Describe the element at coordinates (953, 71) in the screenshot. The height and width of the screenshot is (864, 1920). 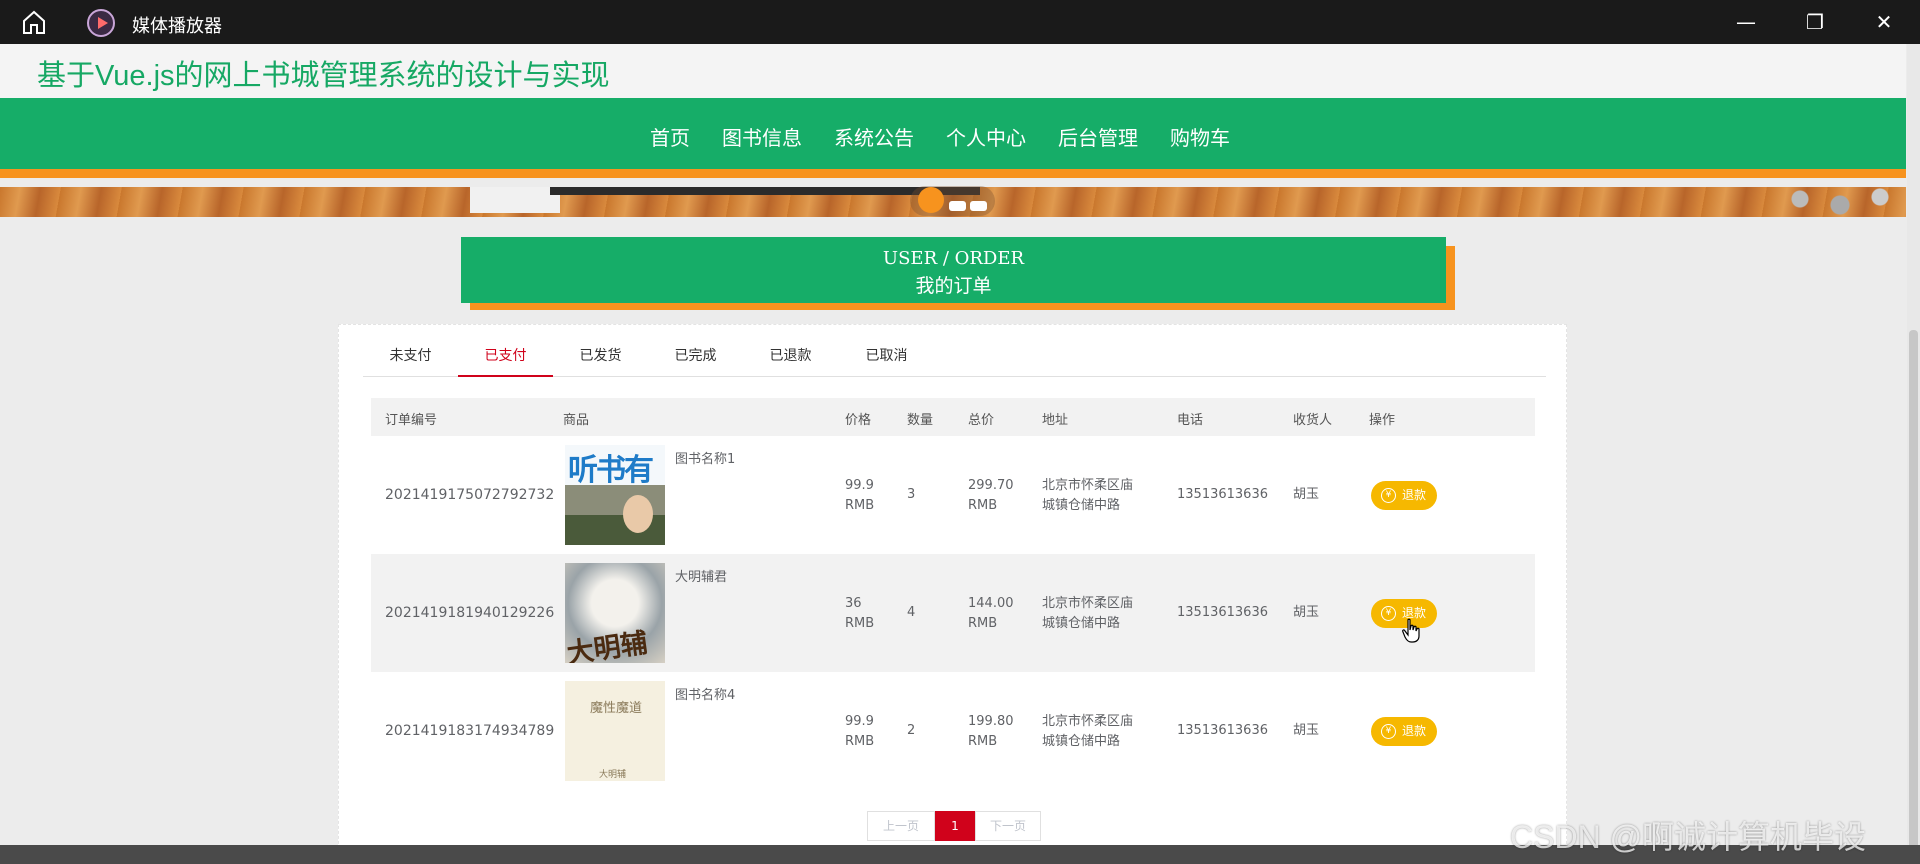
I see `site-header: 基于Vue.js的网上书城管理系统的设计与实现` at that location.